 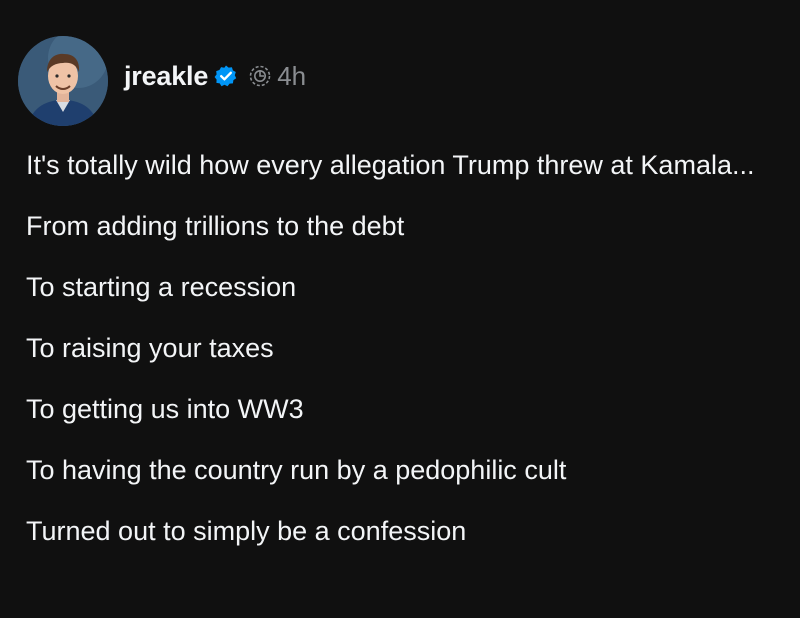 What do you see at coordinates (292, 75) in the screenshot?
I see `post-timestamp: 4h` at bounding box center [292, 75].